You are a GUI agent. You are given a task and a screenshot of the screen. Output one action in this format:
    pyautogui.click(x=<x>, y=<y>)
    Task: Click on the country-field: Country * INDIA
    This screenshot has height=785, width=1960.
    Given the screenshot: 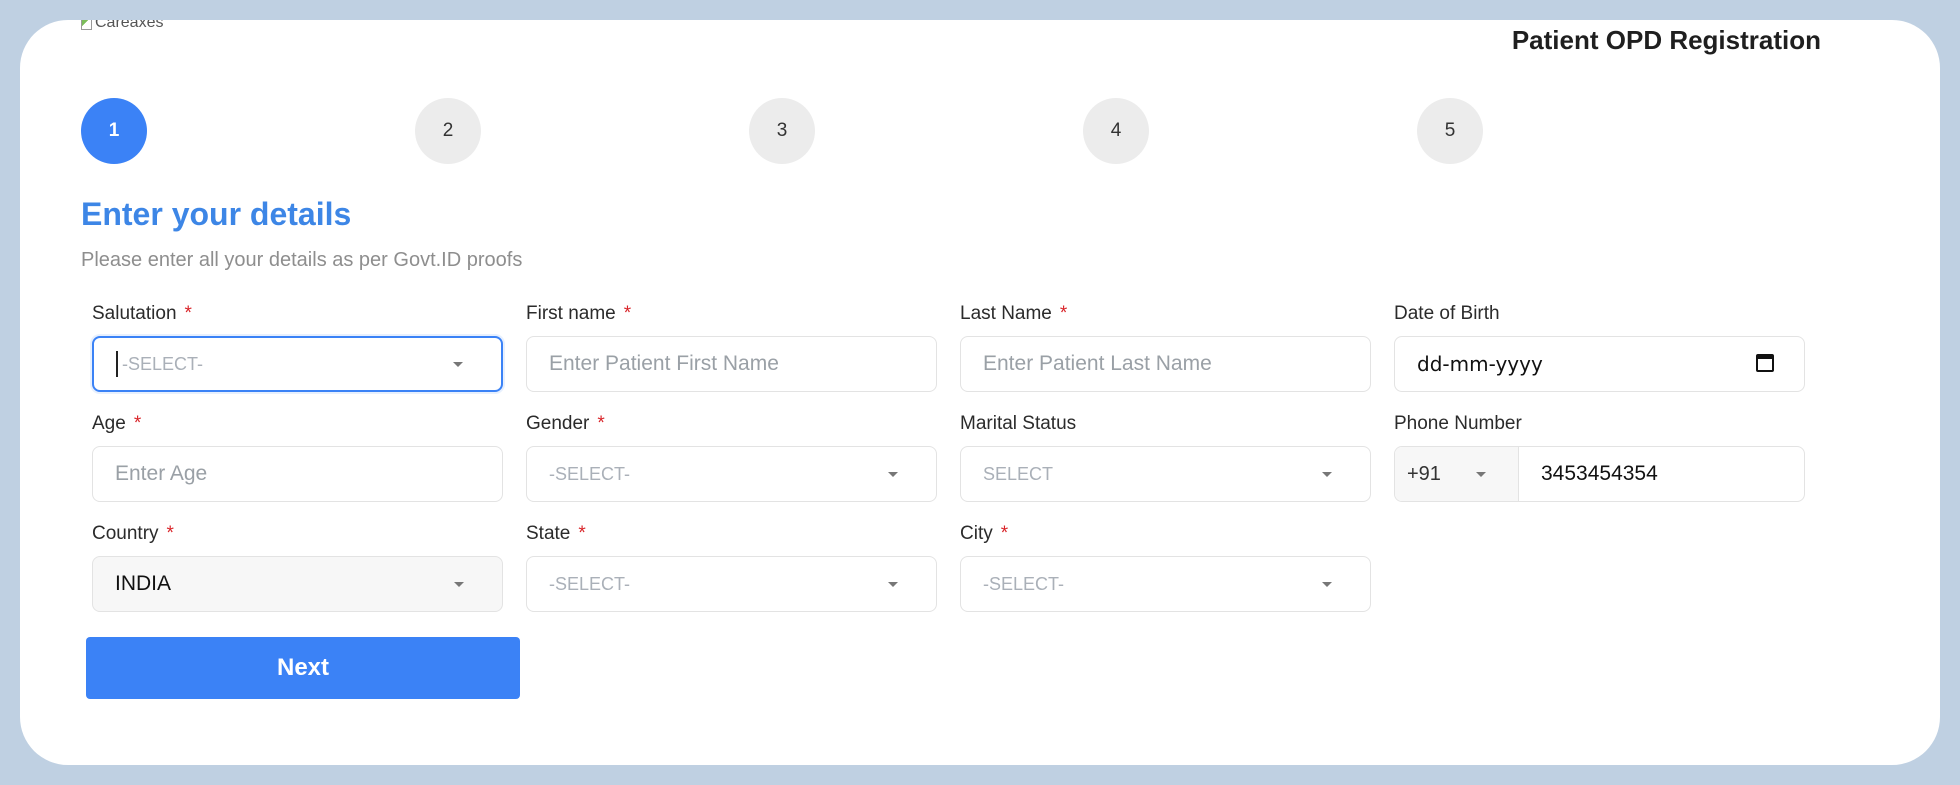 What is the action you would take?
    pyautogui.click(x=297, y=567)
    